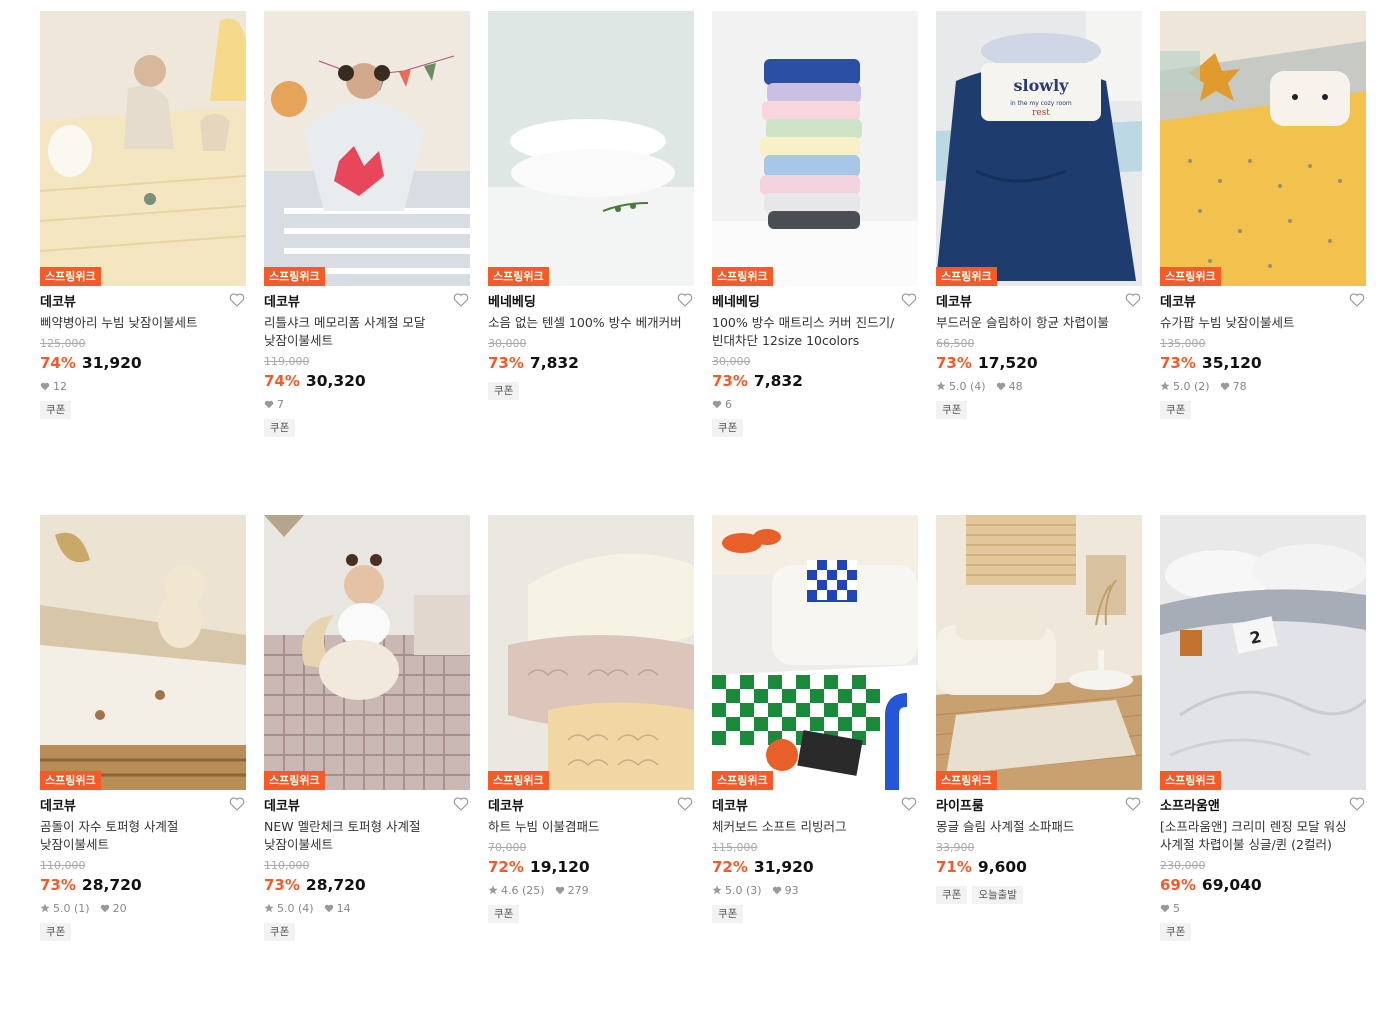 This screenshot has height=1019, width=1390. I want to click on product-name: NEW 멜란체크 토퍼형 사계절 낮잠이불세트, so click(367, 836).